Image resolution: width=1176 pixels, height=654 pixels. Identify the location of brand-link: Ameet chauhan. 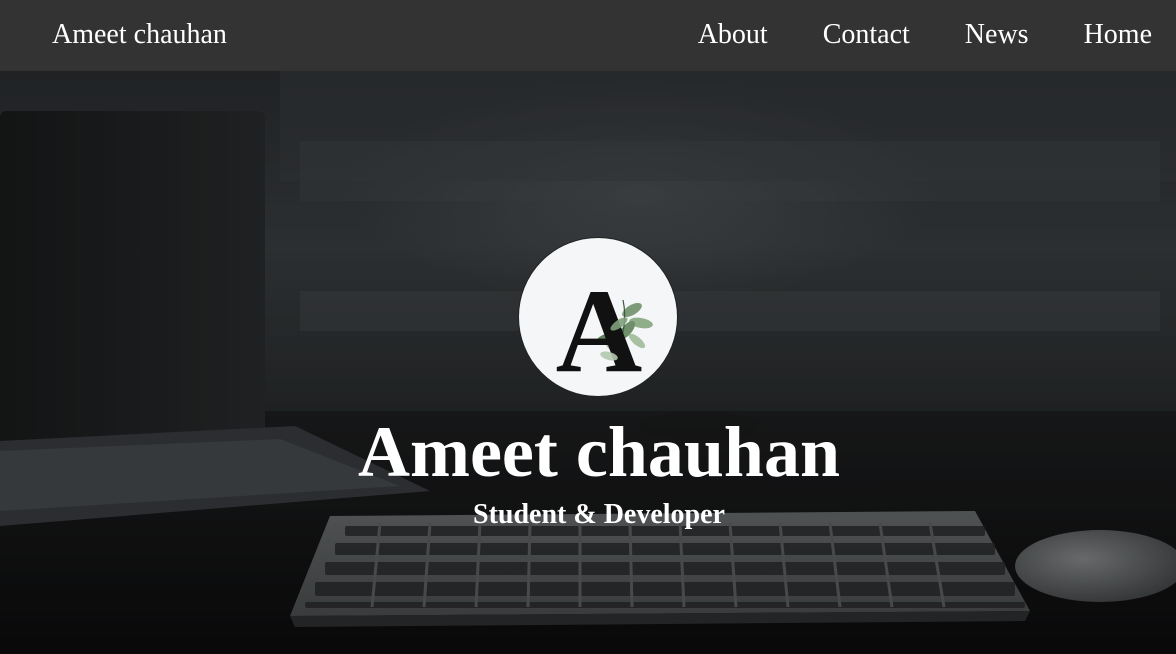
(139, 35).